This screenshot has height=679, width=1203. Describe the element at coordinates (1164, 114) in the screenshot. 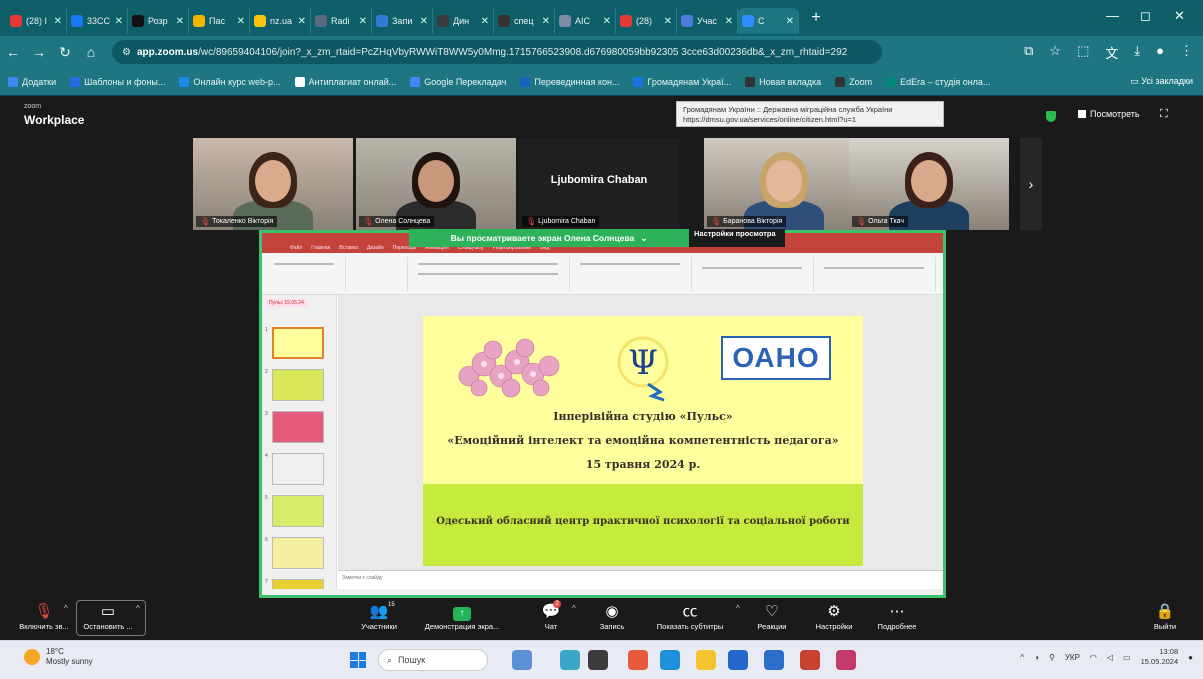

I see `fullscreen-icon: ⛶` at that location.